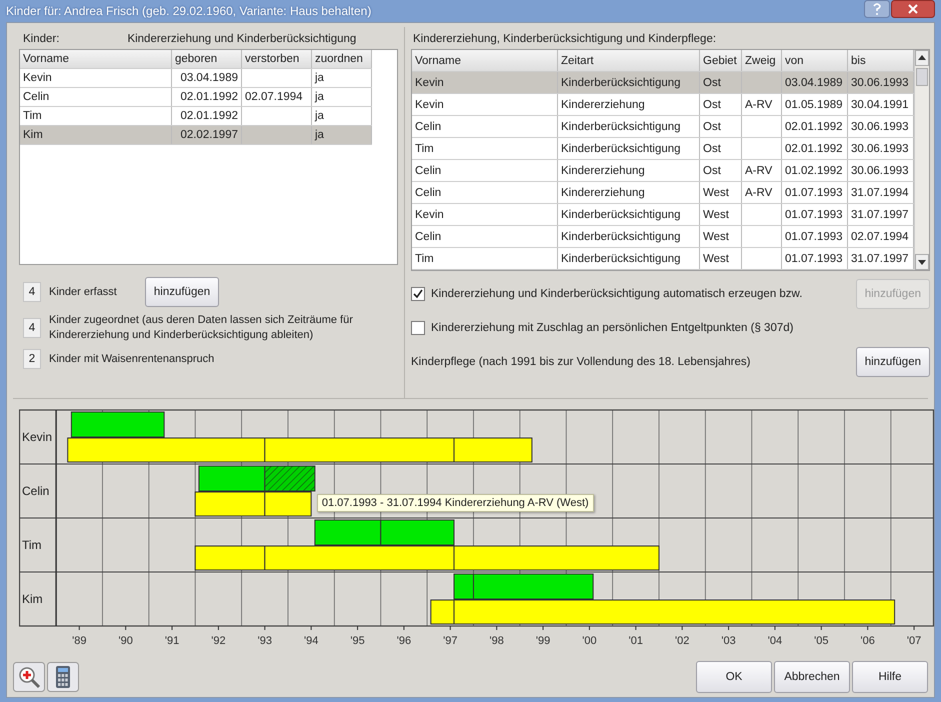  What do you see at coordinates (635, 641) in the screenshot?
I see `axis-label: '01` at bounding box center [635, 641].